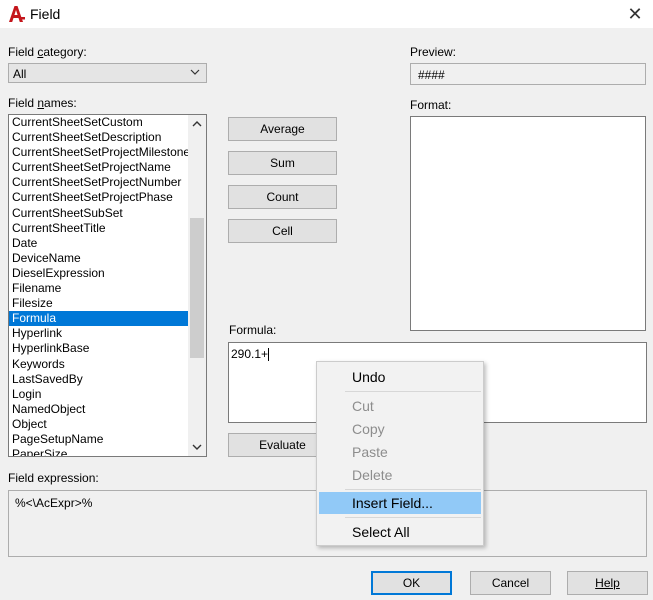  What do you see at coordinates (98, 303) in the screenshot?
I see `list-item: Filesize` at bounding box center [98, 303].